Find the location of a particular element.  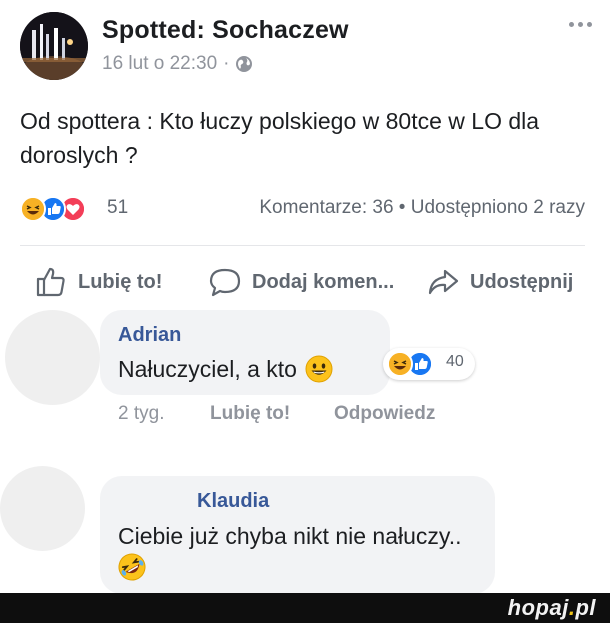

site-watermark: hopaj.pl is located at coordinates (552, 608).